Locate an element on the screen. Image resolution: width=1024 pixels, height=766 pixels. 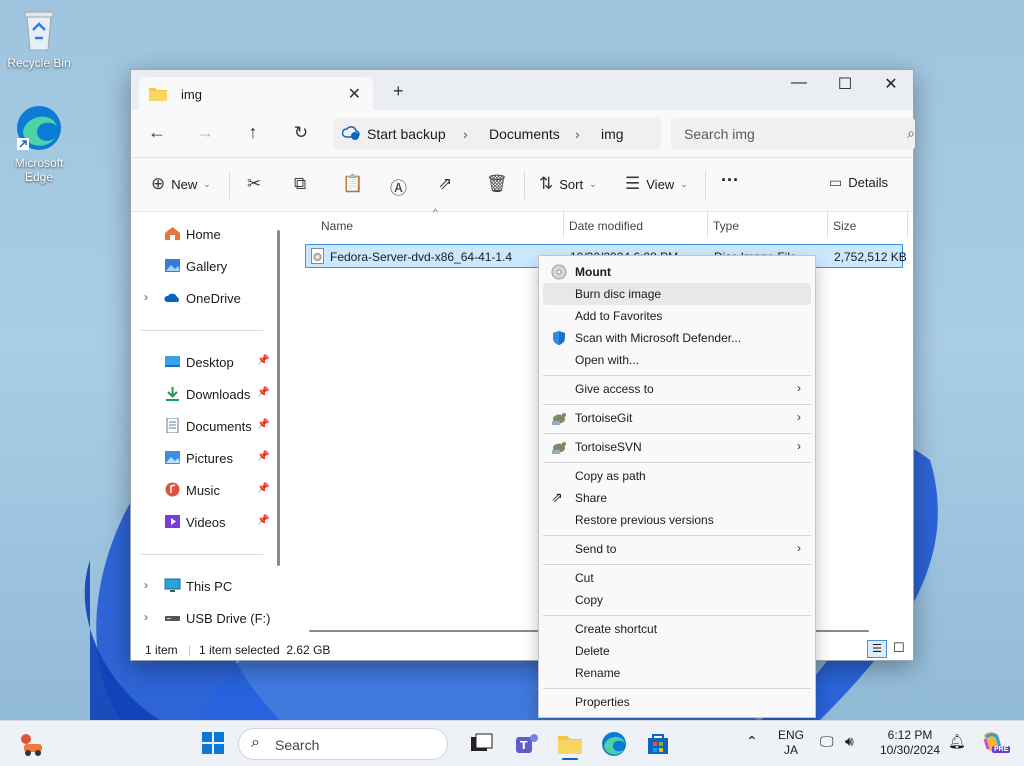
breadcrumb-img: img is located at coordinates (612, 134).